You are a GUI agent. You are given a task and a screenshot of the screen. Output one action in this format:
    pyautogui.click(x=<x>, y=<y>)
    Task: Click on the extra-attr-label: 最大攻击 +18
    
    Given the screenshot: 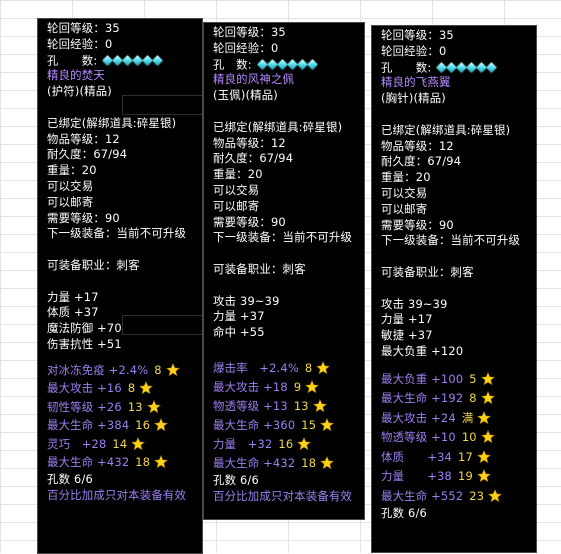 What is the action you would take?
    pyautogui.click(x=250, y=386)
    